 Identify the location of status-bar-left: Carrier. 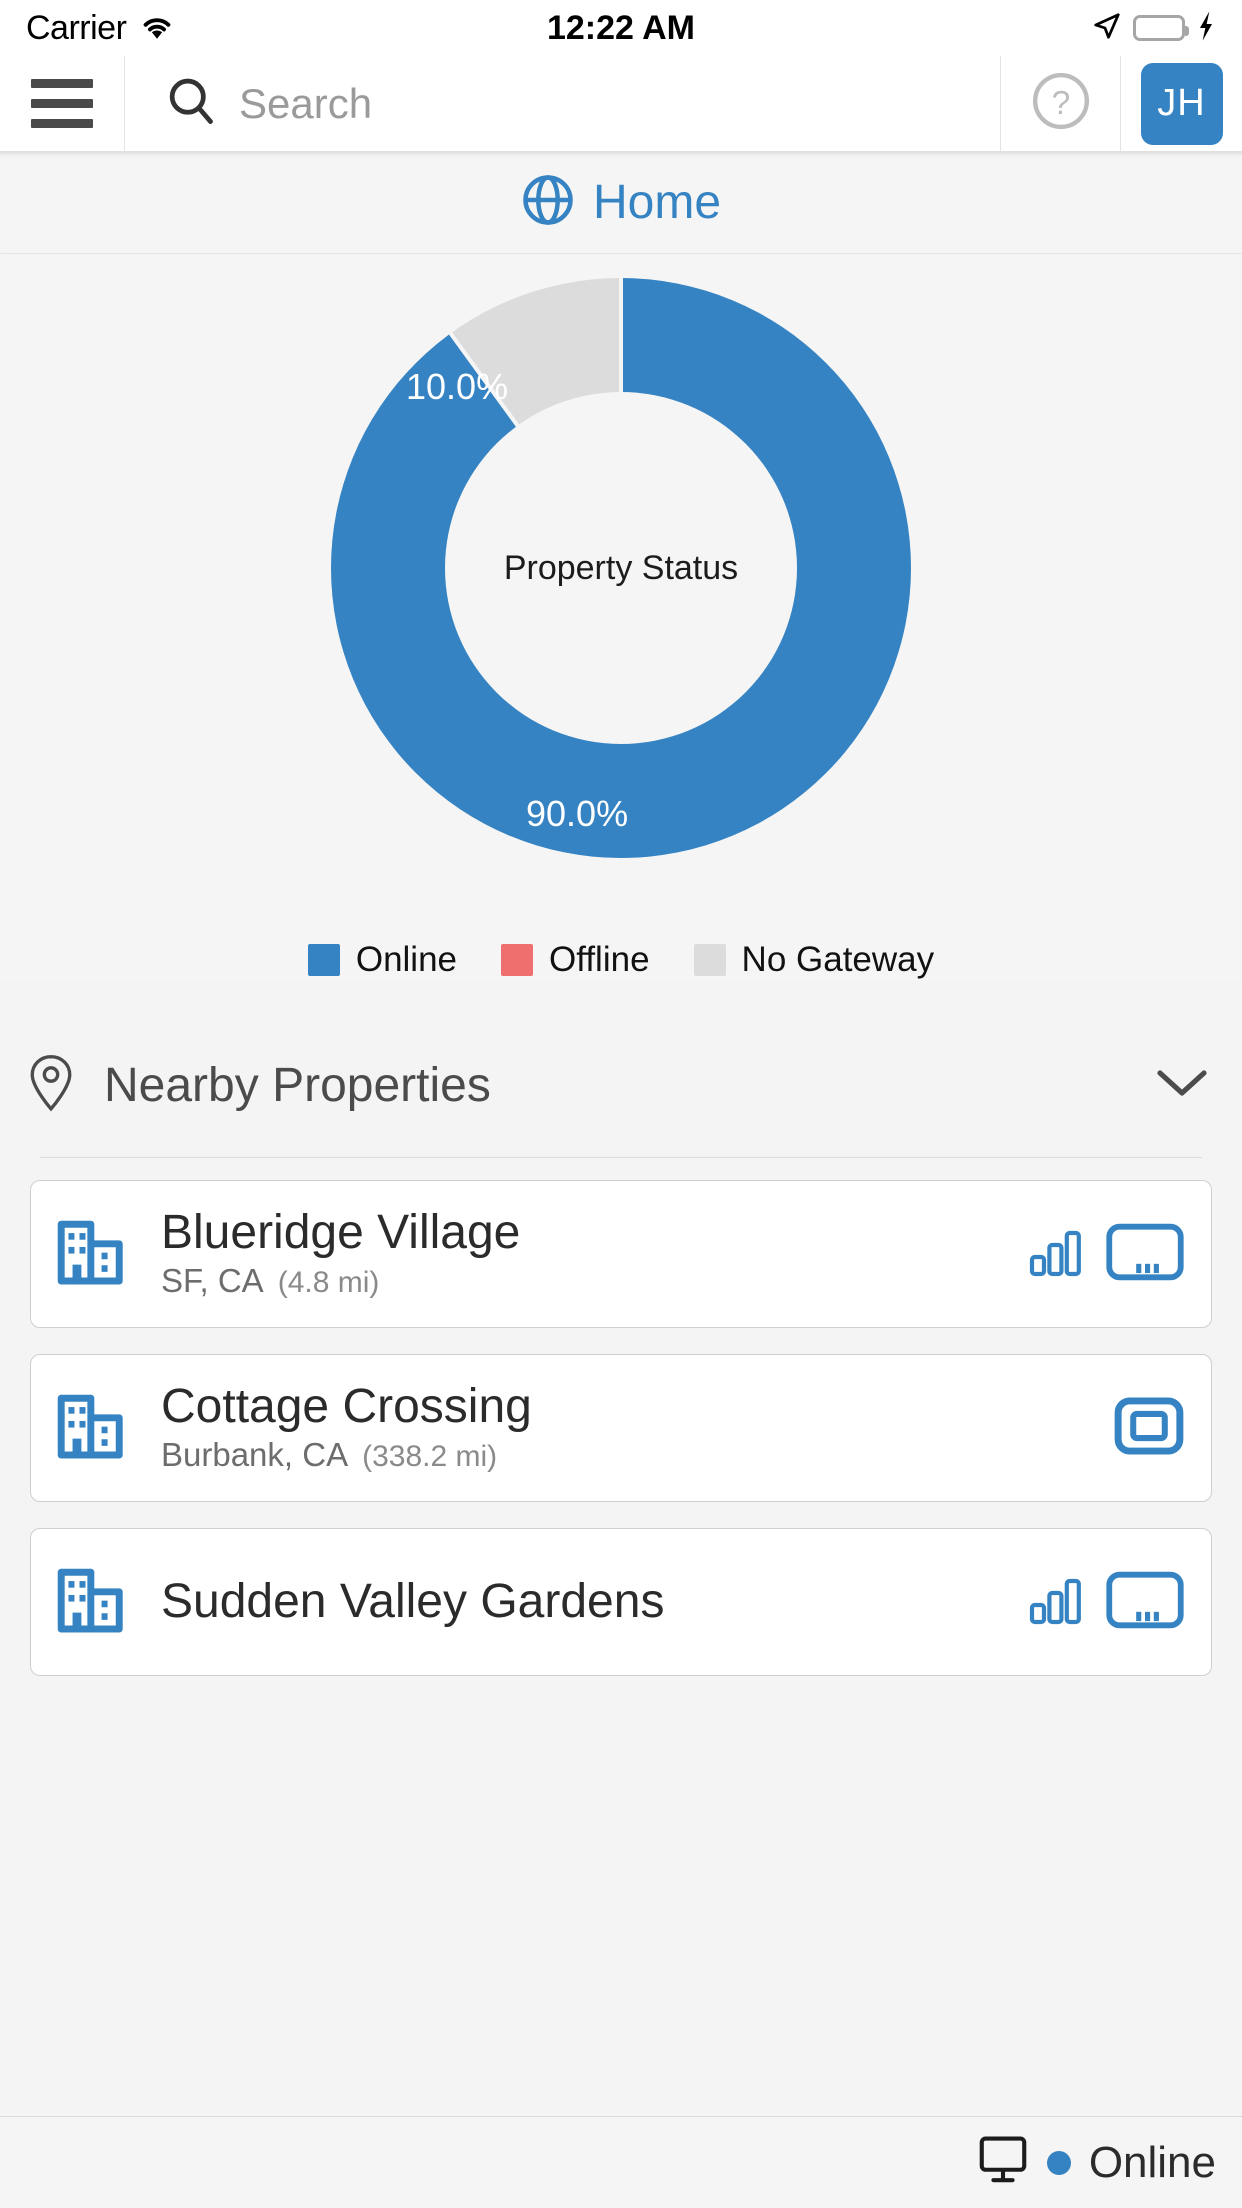
(101, 28).